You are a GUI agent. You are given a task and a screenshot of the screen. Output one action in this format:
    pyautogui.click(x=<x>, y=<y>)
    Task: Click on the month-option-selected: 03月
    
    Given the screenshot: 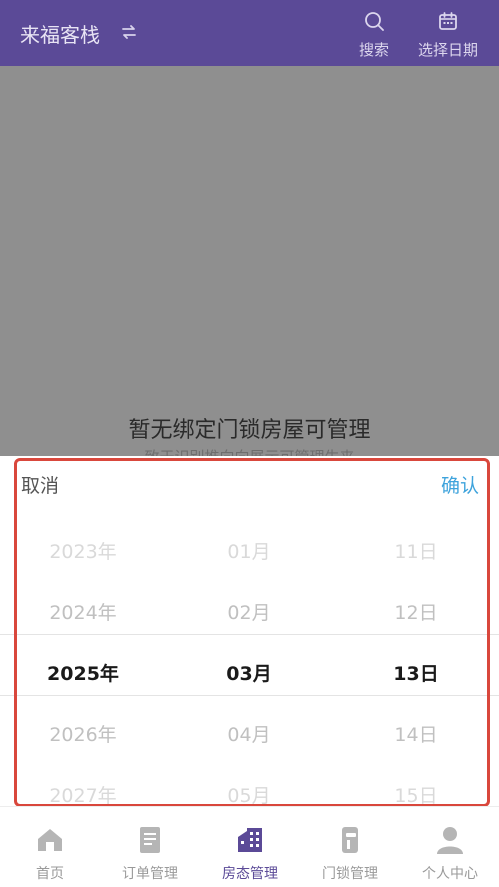 What is the action you would take?
    pyautogui.click(x=249, y=674)
    